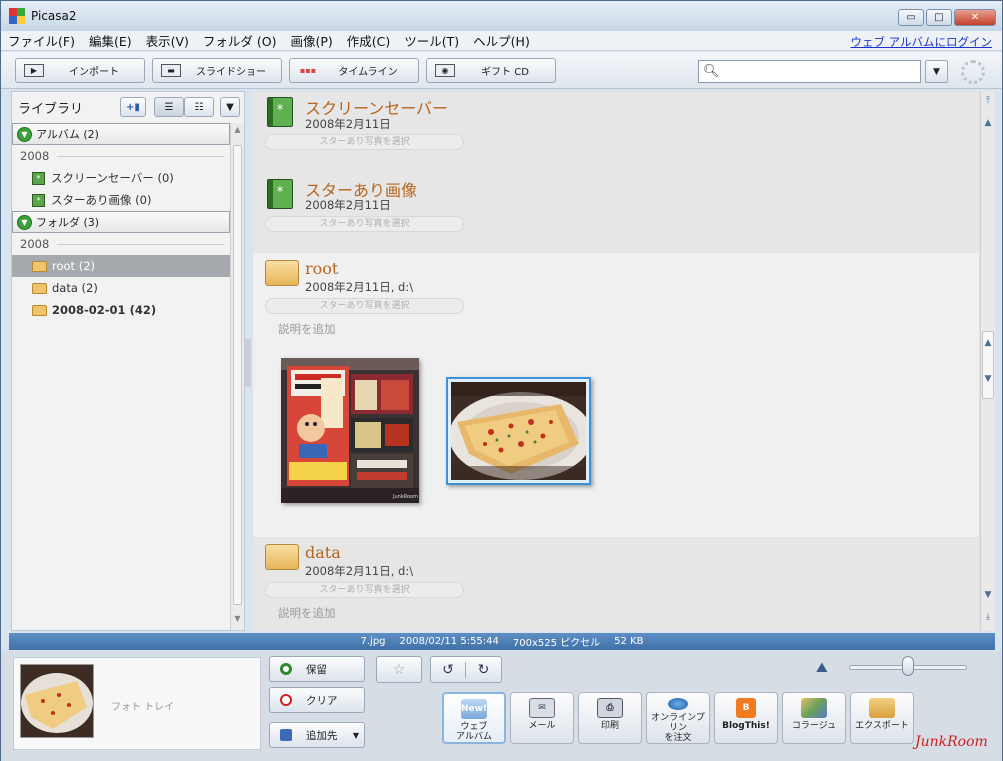  I want to click on close-button: ✕, so click(975, 17).